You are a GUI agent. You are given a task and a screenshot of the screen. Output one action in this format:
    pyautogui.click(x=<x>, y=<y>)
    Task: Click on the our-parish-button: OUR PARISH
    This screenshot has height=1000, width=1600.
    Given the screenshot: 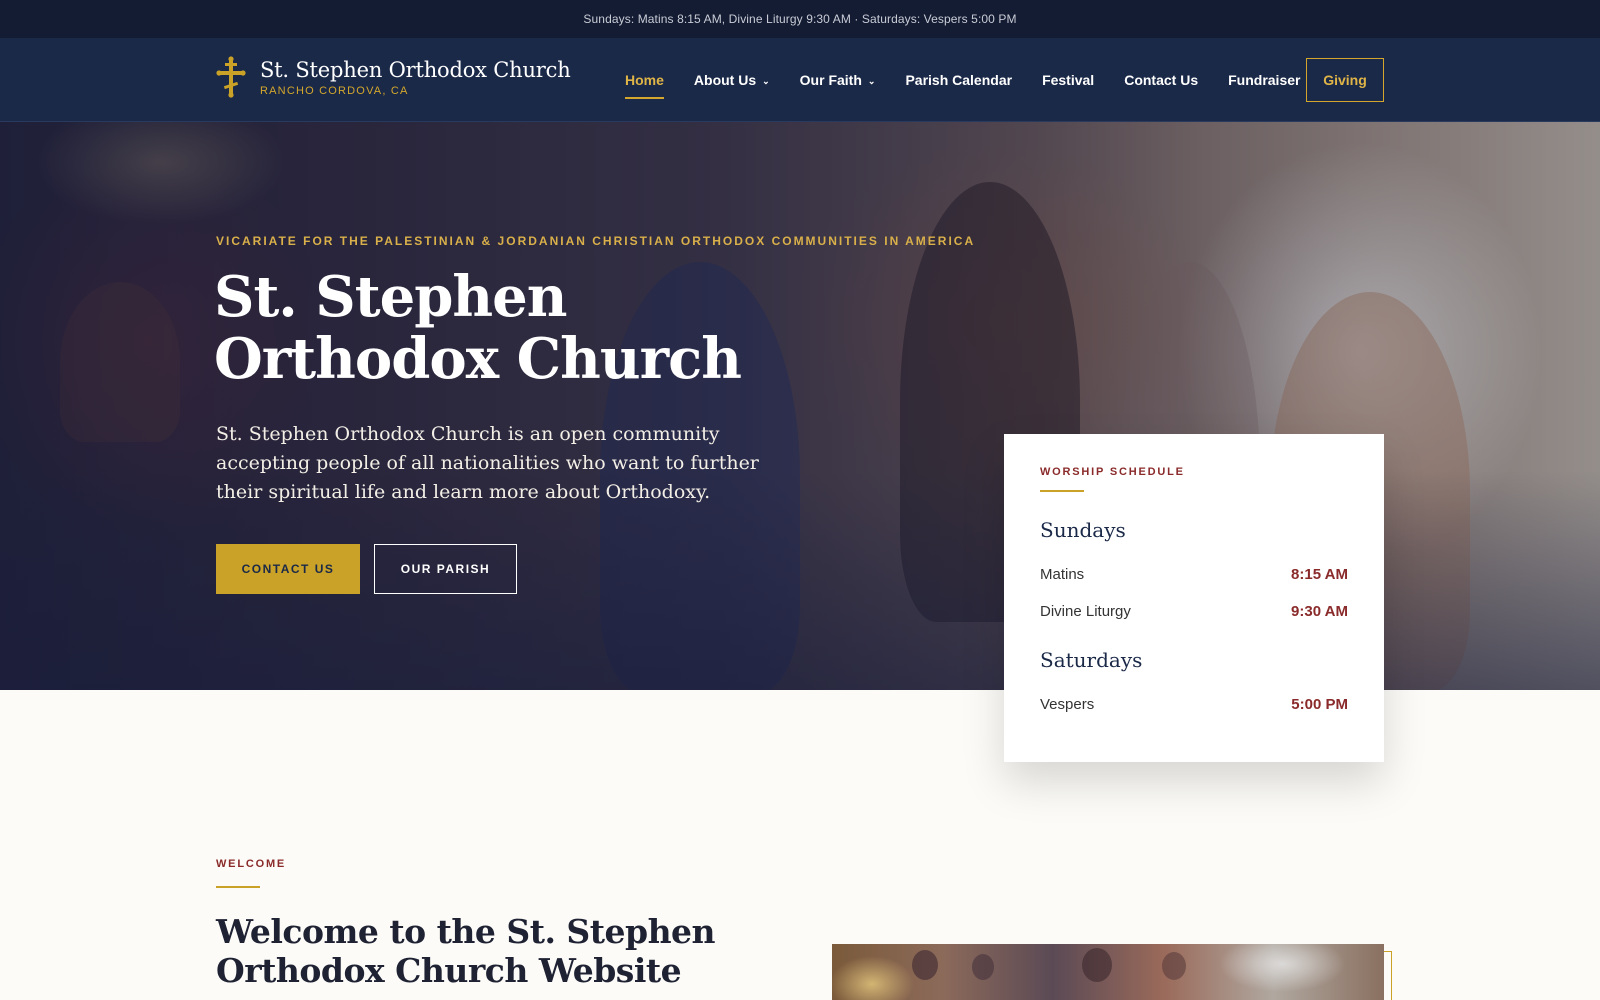 What is the action you would take?
    pyautogui.click(x=445, y=569)
    